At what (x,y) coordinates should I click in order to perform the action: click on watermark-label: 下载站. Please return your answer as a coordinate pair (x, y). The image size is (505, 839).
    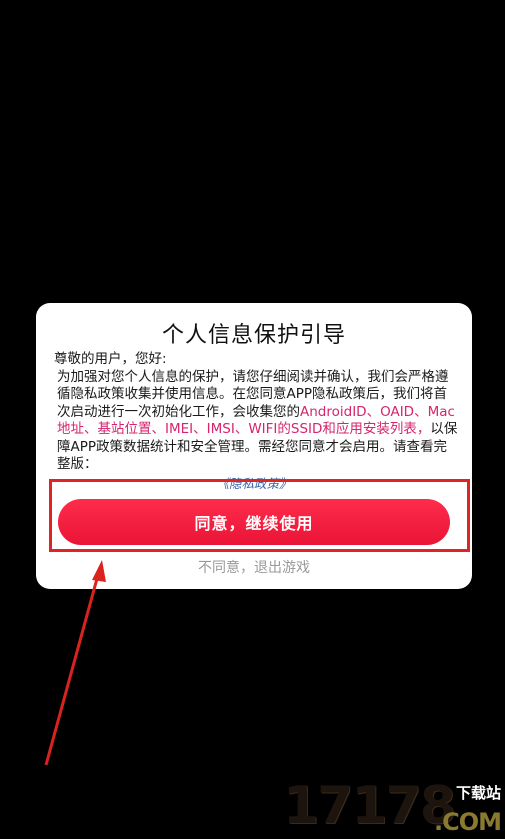
    Looking at the image, I should click on (478, 793).